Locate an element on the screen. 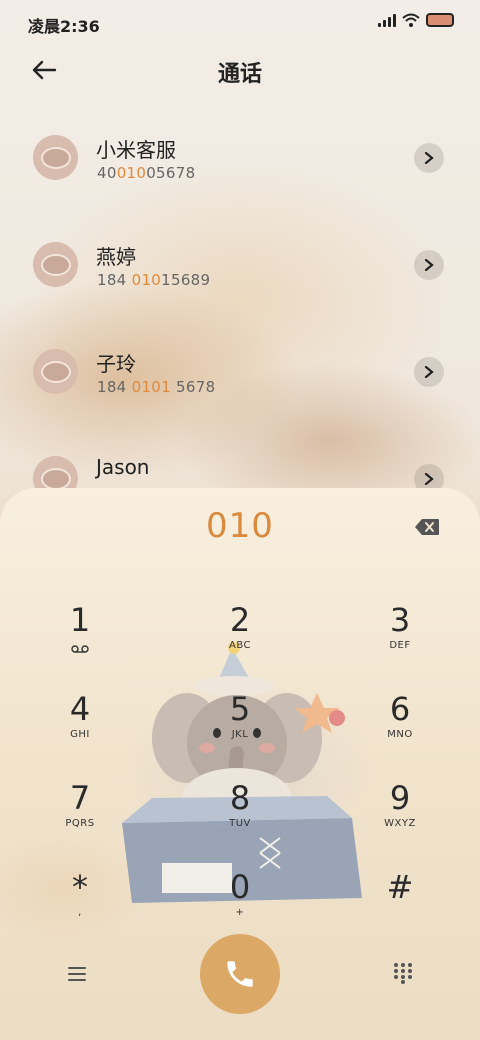 The image size is (480, 1040). contact-number: 4001005678 is located at coordinates (146, 173).